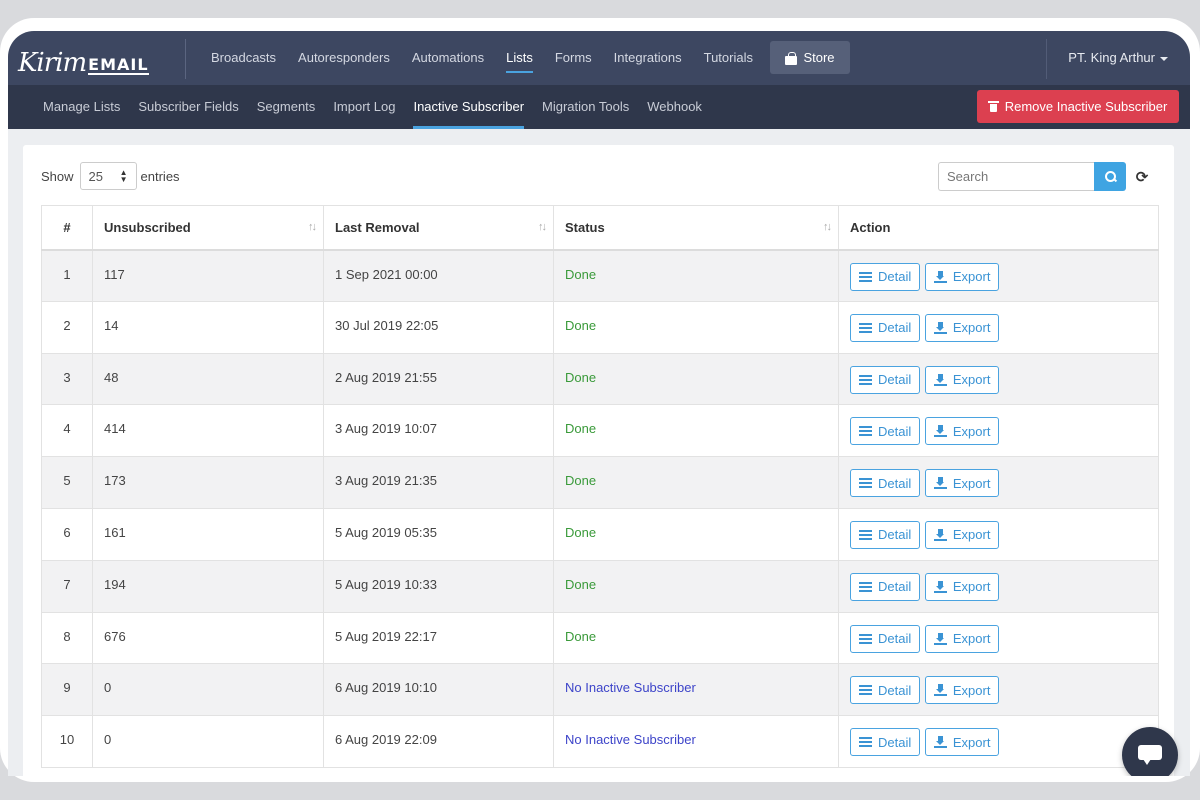  What do you see at coordinates (67, 228) in the screenshot?
I see `column-header-number: #` at bounding box center [67, 228].